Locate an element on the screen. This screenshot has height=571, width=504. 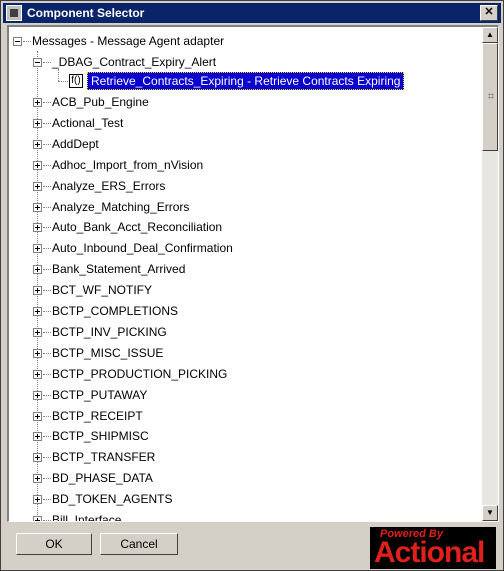
scroll-thumb is located at coordinates (490, 97).